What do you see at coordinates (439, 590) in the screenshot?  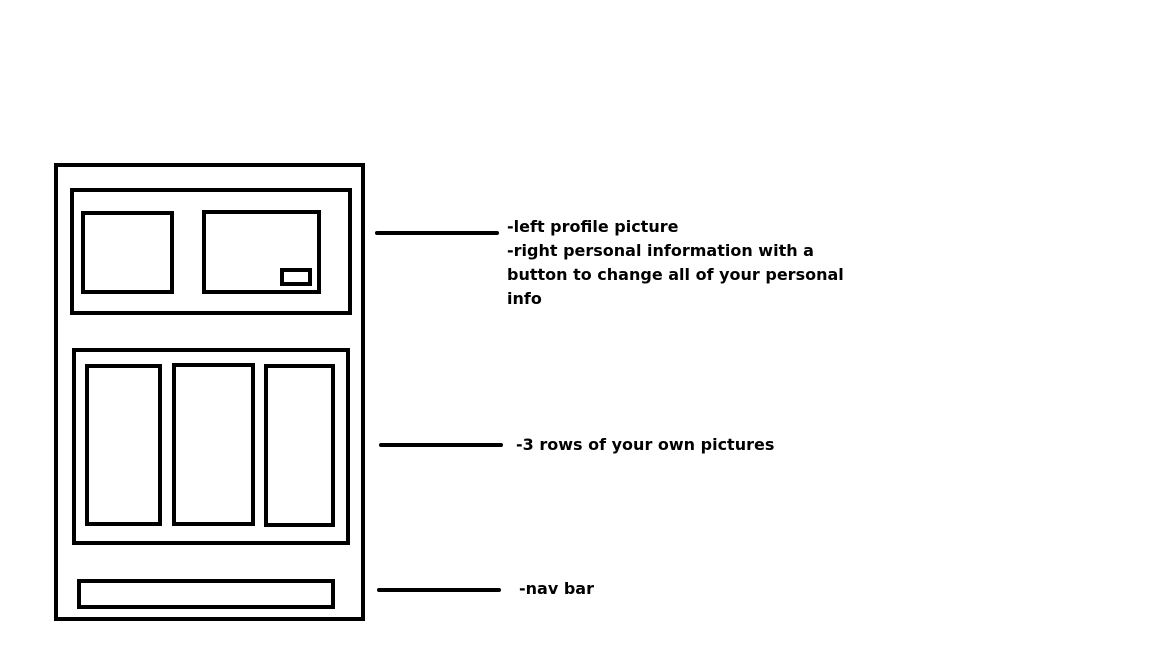 I see `nav-pointer-line` at bounding box center [439, 590].